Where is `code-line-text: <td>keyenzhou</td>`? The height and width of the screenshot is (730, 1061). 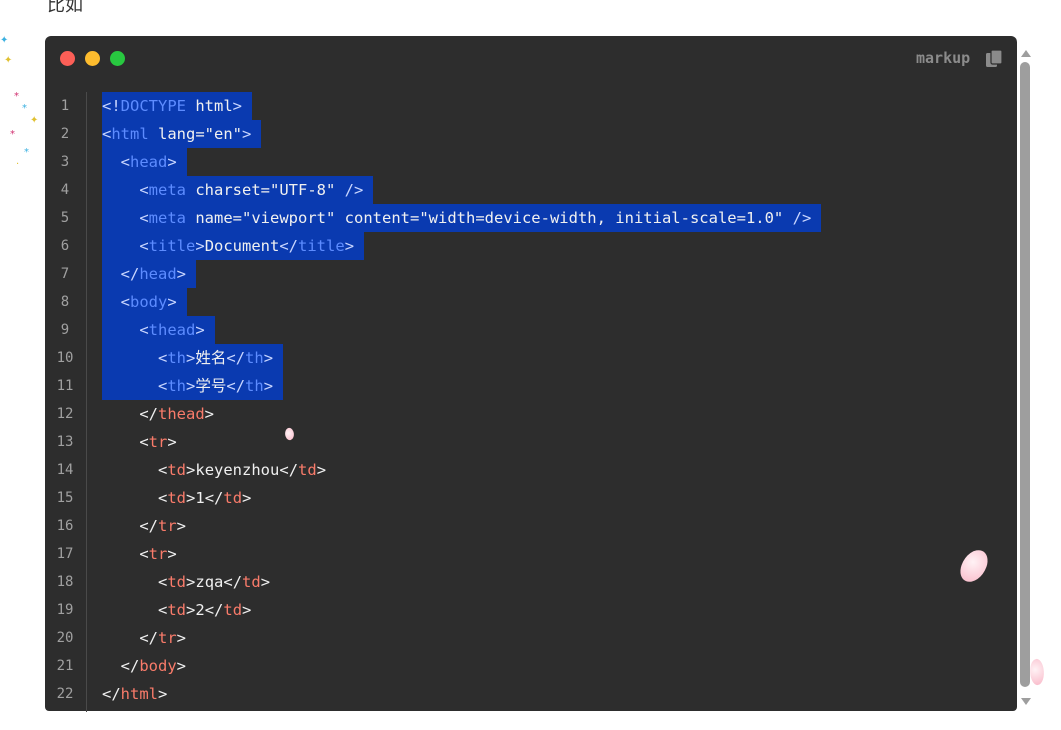 code-line-text: <td>keyenzhou</td> is located at coordinates (242, 470).